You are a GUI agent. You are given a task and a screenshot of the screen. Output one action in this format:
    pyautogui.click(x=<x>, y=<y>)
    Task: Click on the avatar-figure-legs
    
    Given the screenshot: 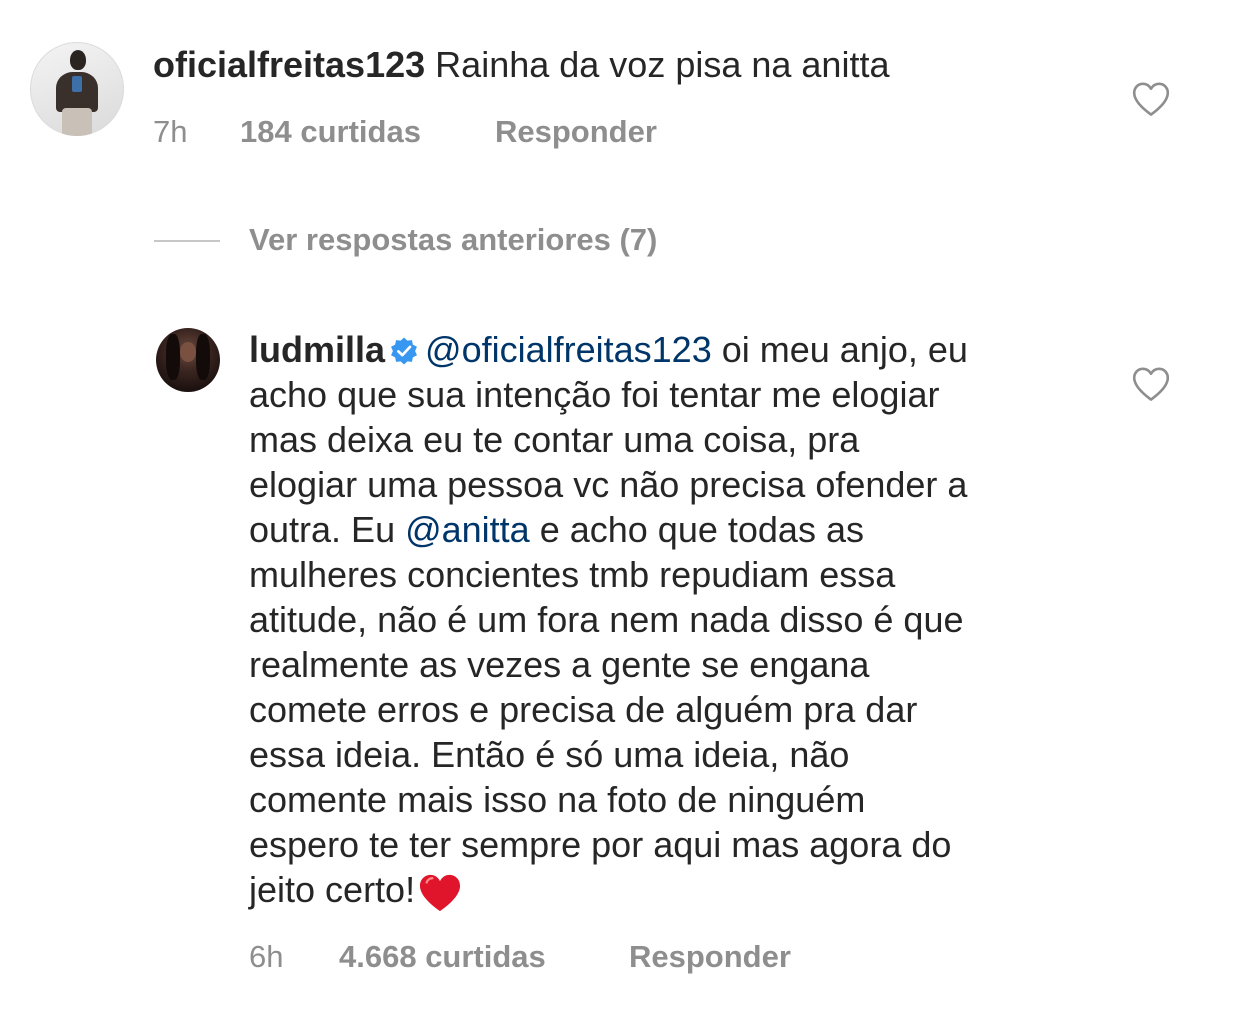 What is the action you would take?
    pyautogui.click(x=77, y=122)
    